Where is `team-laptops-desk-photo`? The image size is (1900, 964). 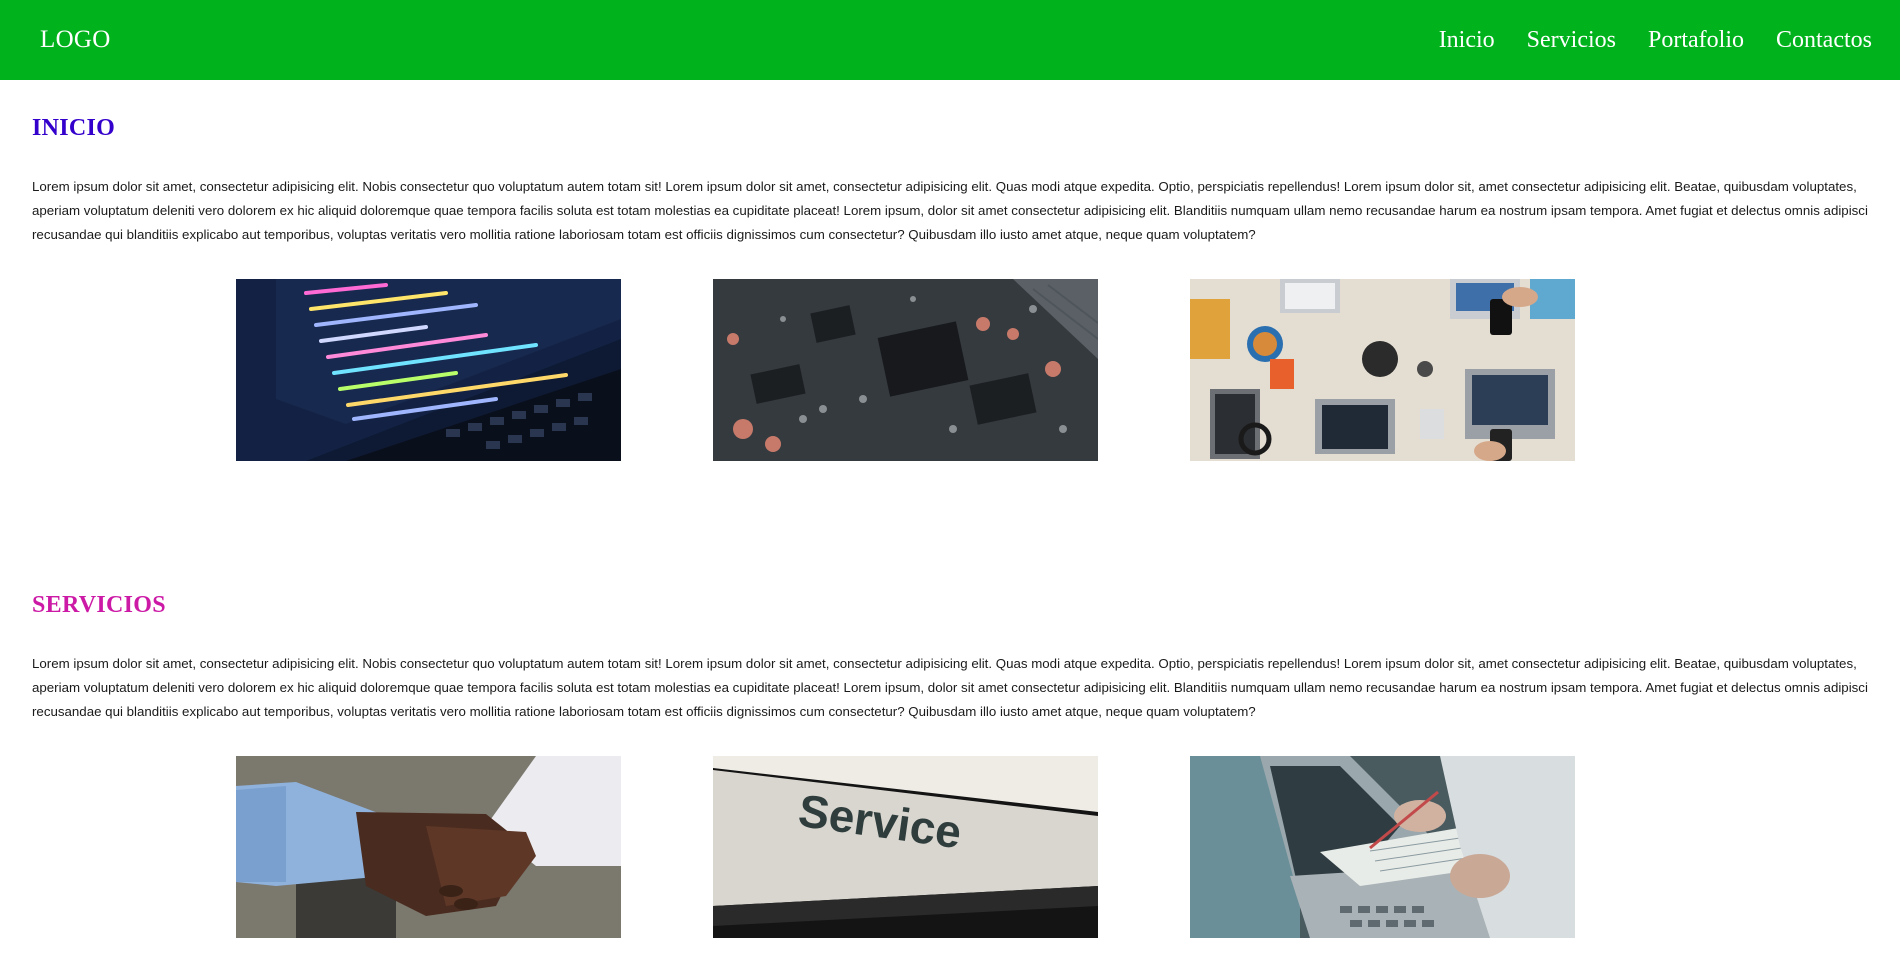 team-laptops-desk-photo is located at coordinates (1382, 370).